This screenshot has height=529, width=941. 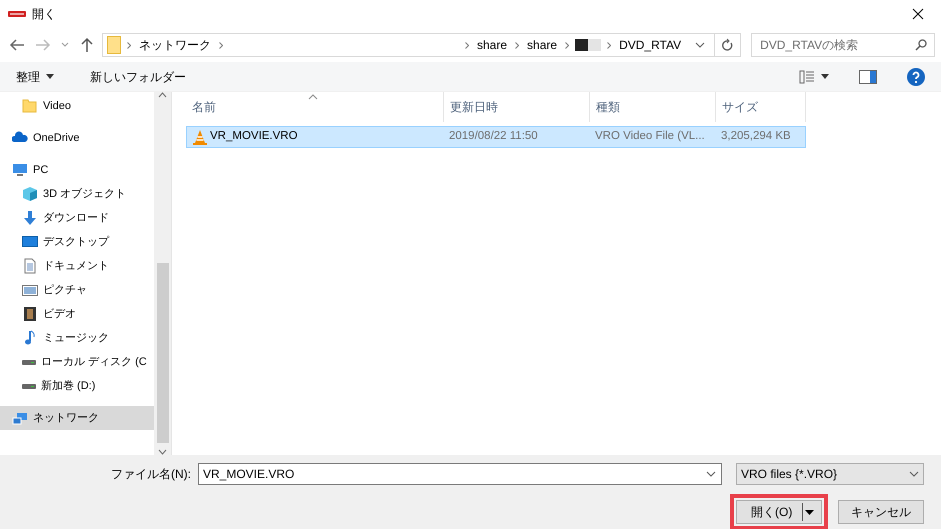 What do you see at coordinates (175, 45) in the screenshot?
I see `breadcrumb-item: ネットワーク` at bounding box center [175, 45].